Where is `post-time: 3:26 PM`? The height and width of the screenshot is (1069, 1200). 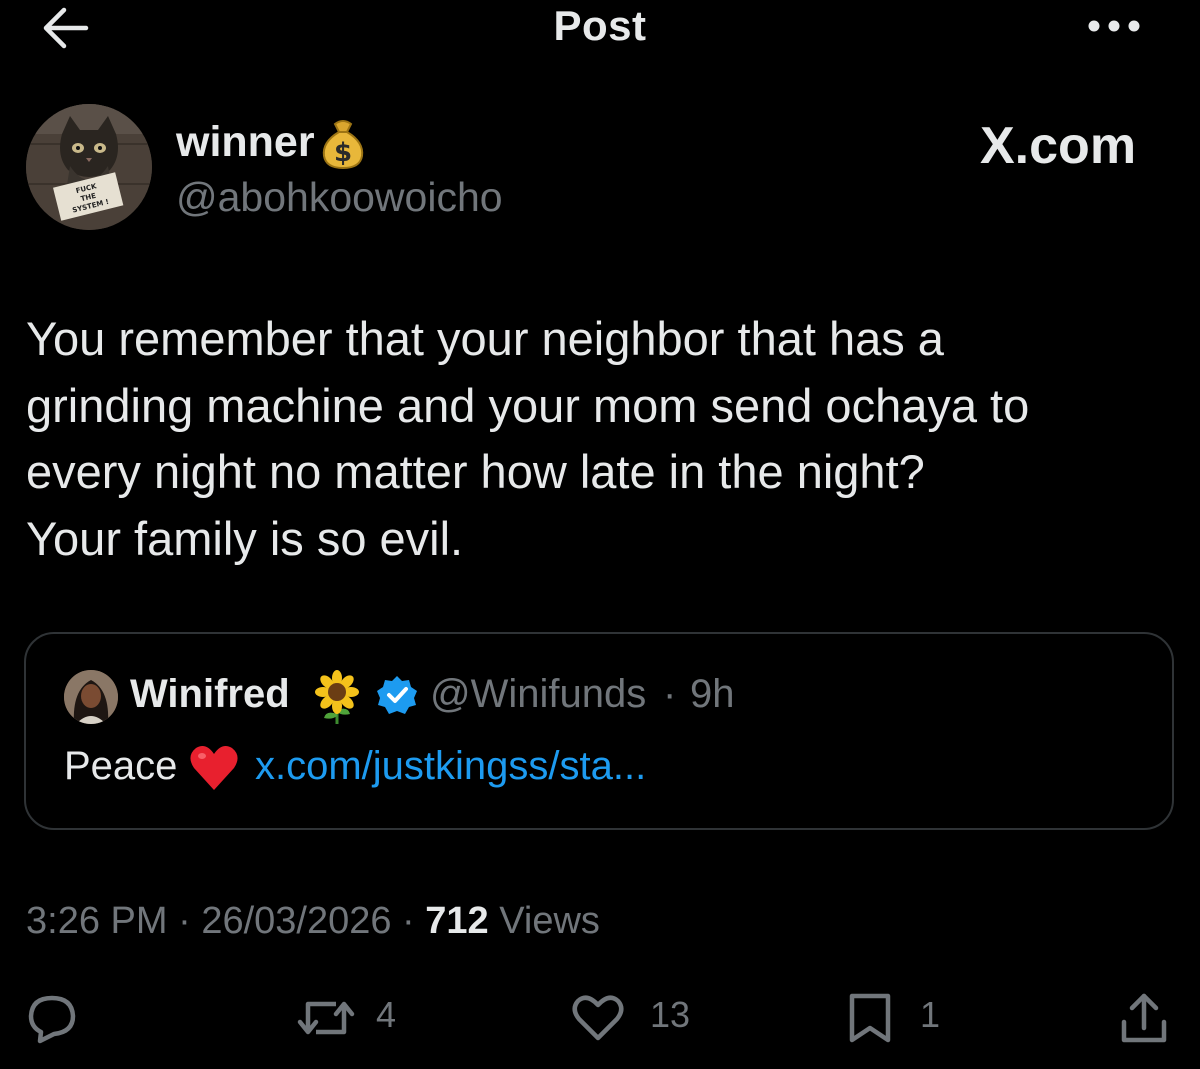
post-time: 3:26 PM is located at coordinates (97, 921).